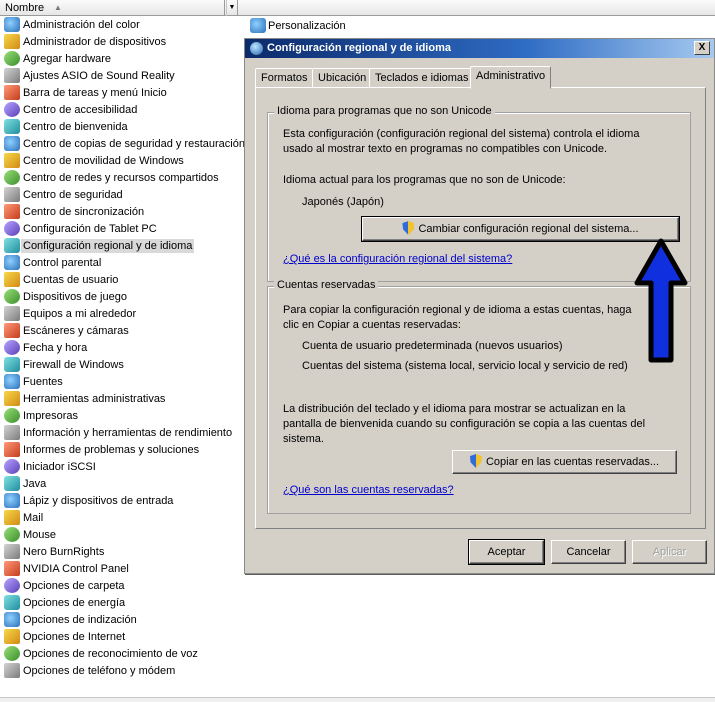 This screenshot has height=702, width=715. I want to click on list-item: Nero BurnRights, so click(53, 551).